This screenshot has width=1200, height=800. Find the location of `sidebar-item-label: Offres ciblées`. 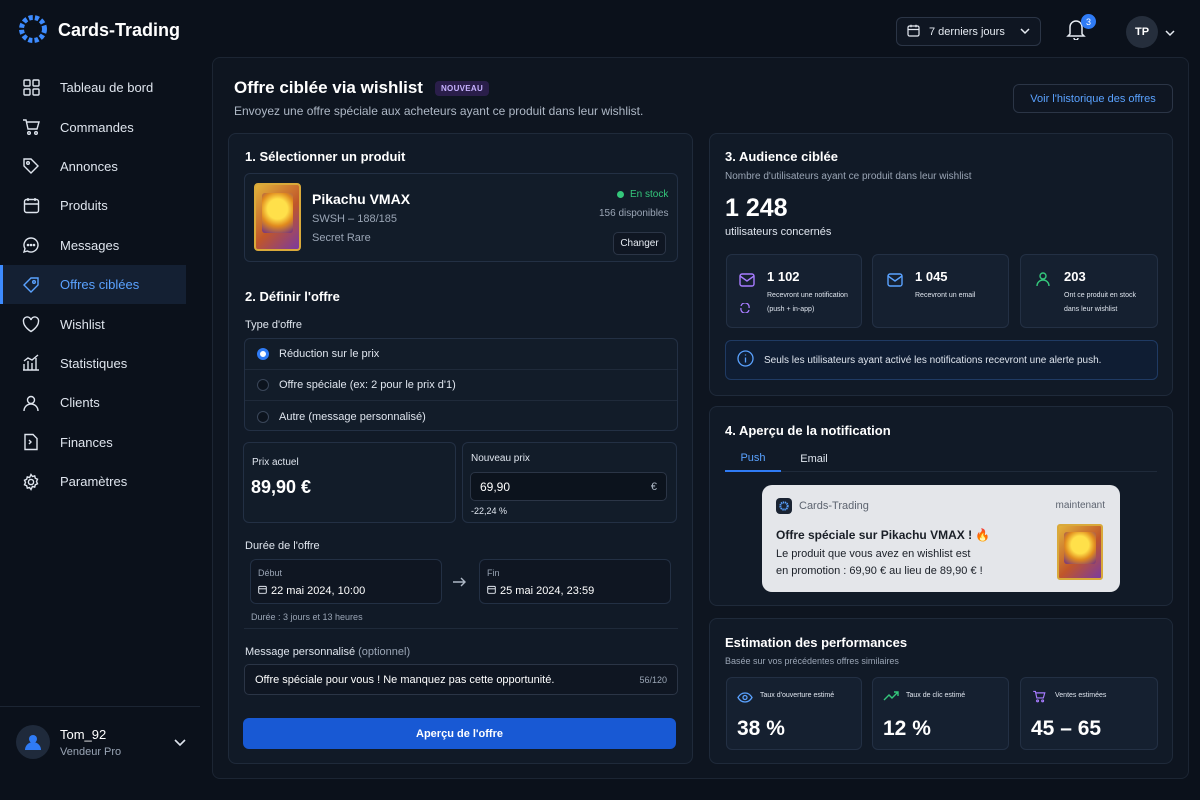

sidebar-item-label: Offres ciblées is located at coordinates (100, 285).